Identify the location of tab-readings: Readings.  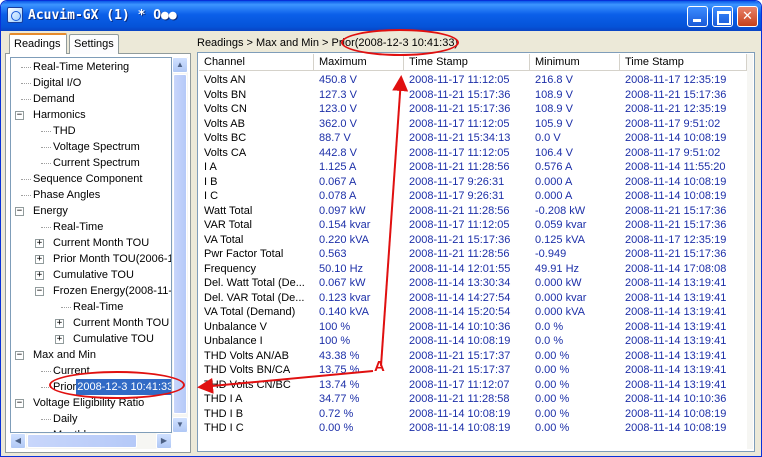
(38, 43).